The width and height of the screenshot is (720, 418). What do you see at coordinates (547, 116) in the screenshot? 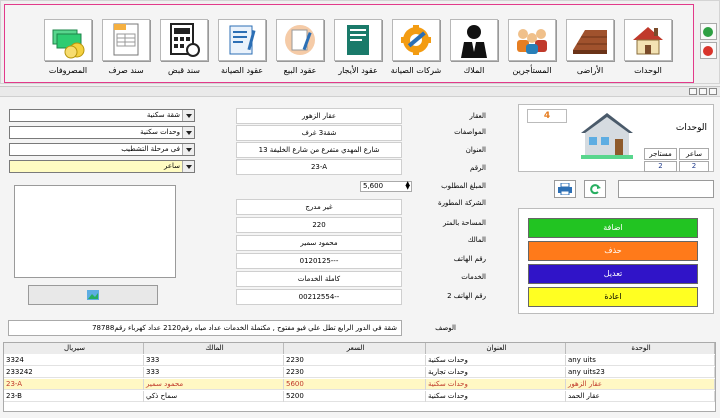
I see `units-count-badge: 4` at bounding box center [547, 116].